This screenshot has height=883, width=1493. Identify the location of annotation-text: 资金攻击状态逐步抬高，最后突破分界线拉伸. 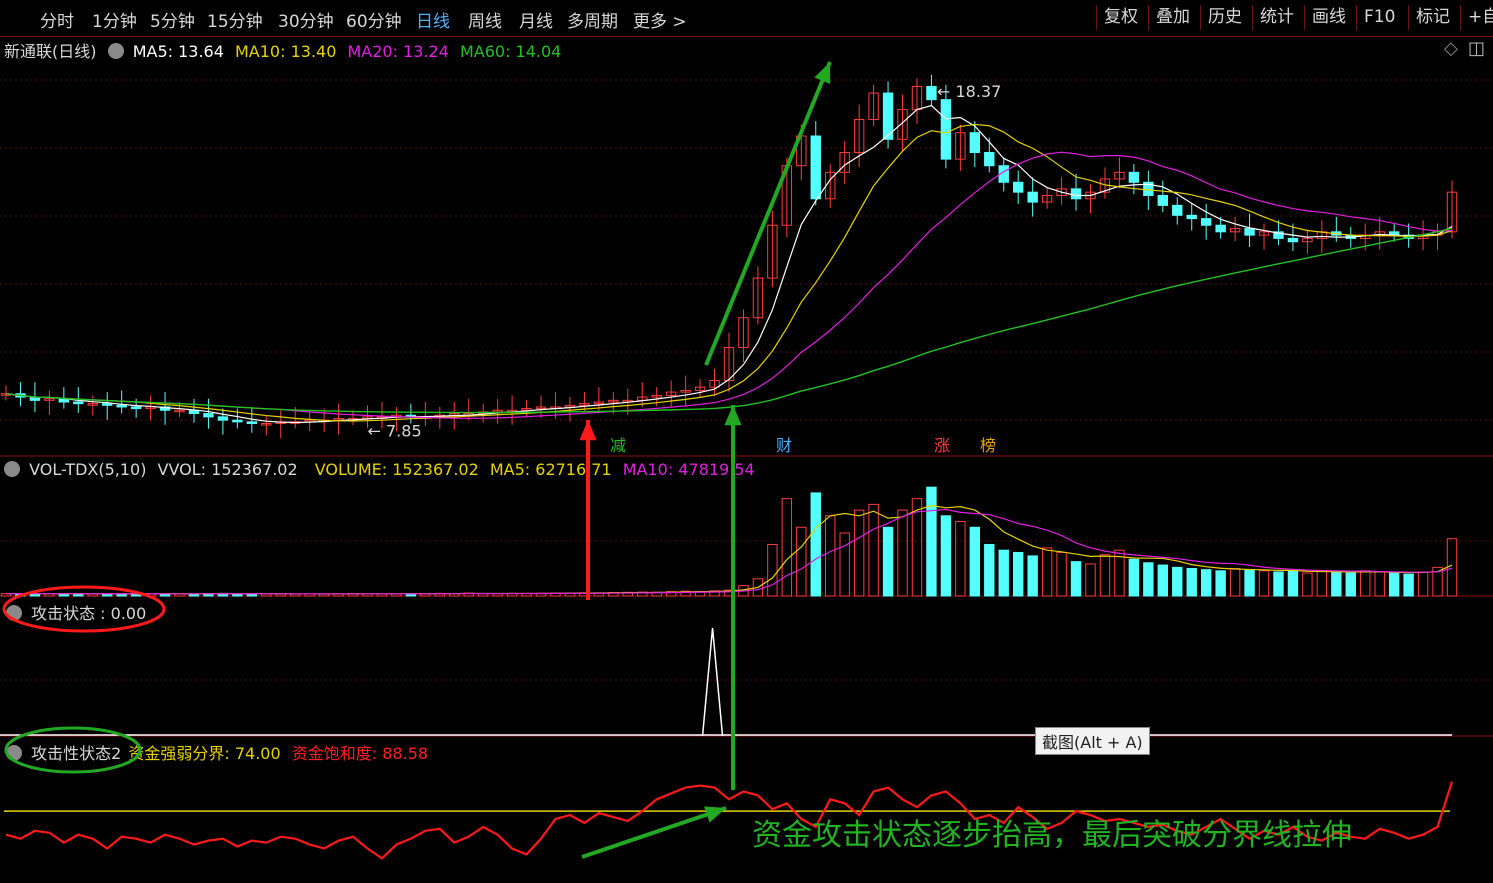
(1052, 835).